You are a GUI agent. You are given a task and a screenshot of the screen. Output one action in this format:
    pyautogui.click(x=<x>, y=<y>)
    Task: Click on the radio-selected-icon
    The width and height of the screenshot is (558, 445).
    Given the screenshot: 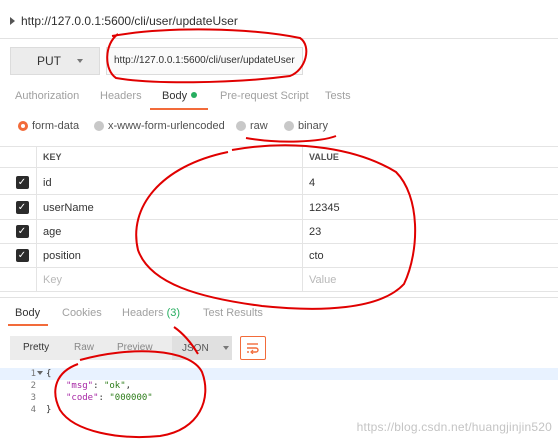 What is the action you would take?
    pyautogui.click(x=23, y=126)
    